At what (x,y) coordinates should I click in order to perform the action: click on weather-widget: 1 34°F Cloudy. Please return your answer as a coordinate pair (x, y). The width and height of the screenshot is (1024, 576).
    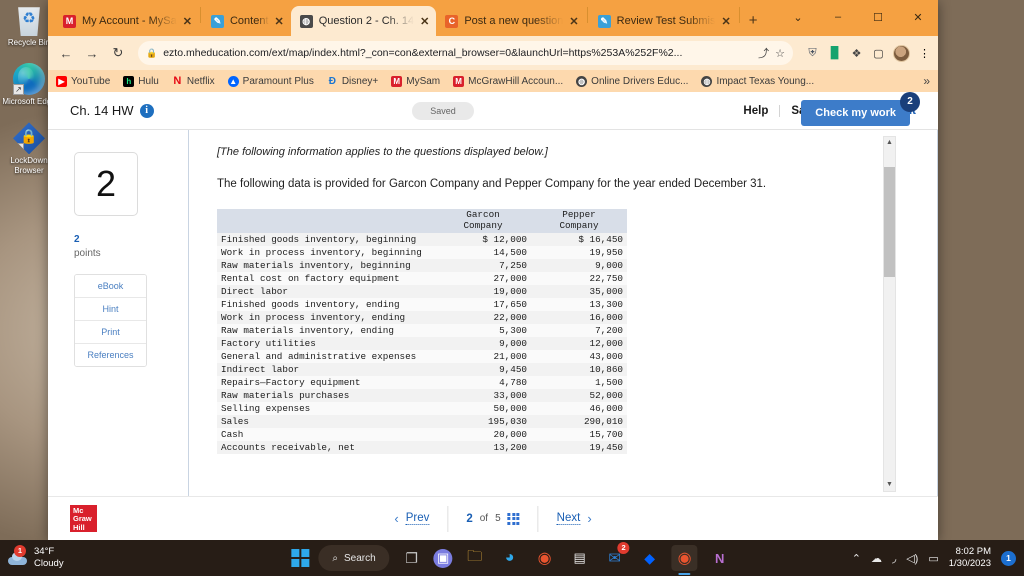
    Looking at the image, I should click on (32, 557).